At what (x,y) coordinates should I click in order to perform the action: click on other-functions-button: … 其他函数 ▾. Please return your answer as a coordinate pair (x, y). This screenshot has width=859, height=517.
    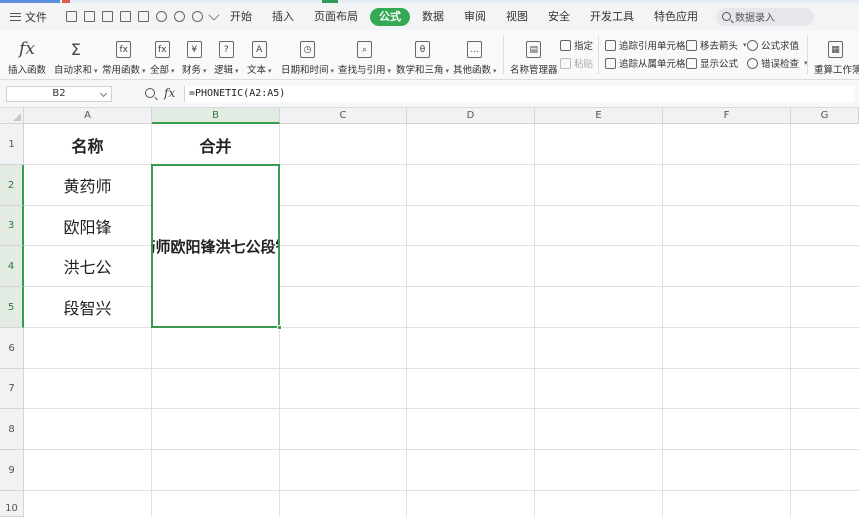
    Looking at the image, I should click on (475, 54).